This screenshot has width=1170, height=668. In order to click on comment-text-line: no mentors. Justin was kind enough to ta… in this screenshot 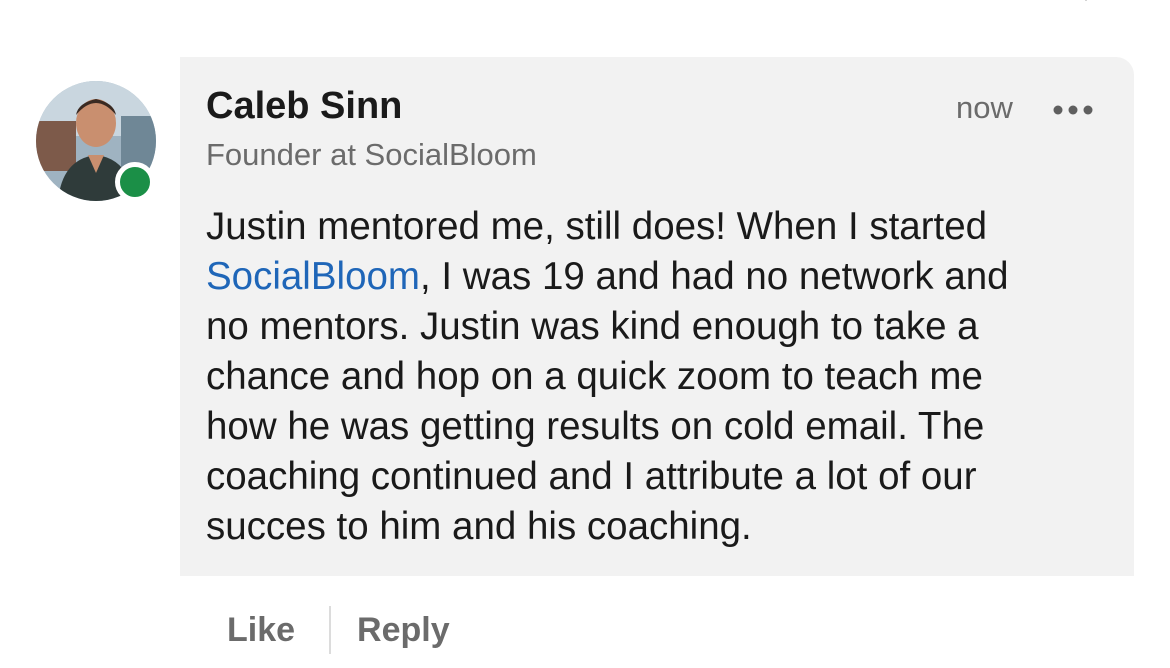, I will do `click(592, 326)`.